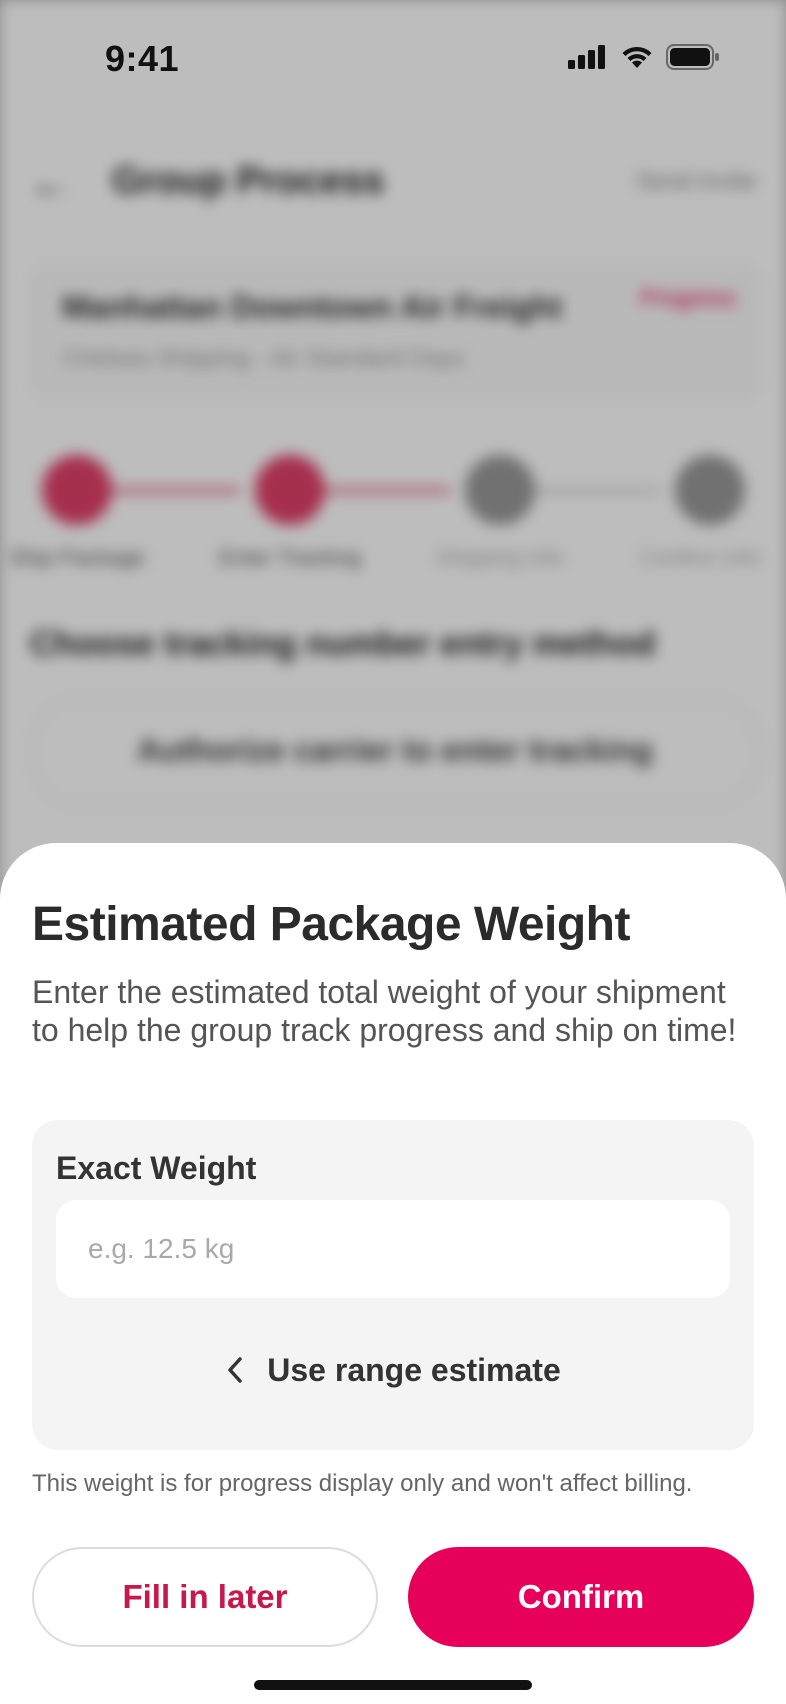 The height and width of the screenshot is (1704, 786). What do you see at coordinates (586, 57) in the screenshot?
I see `cellular-signal-icon` at bounding box center [586, 57].